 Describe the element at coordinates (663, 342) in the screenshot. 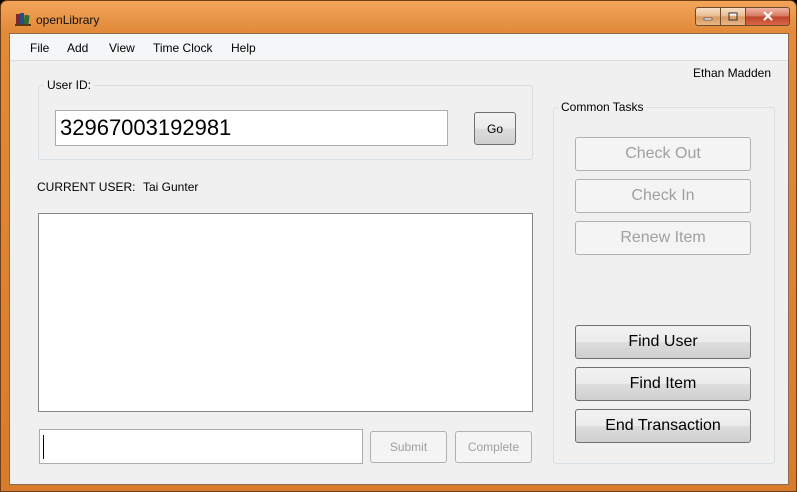

I see `find-user-button: Find User` at that location.